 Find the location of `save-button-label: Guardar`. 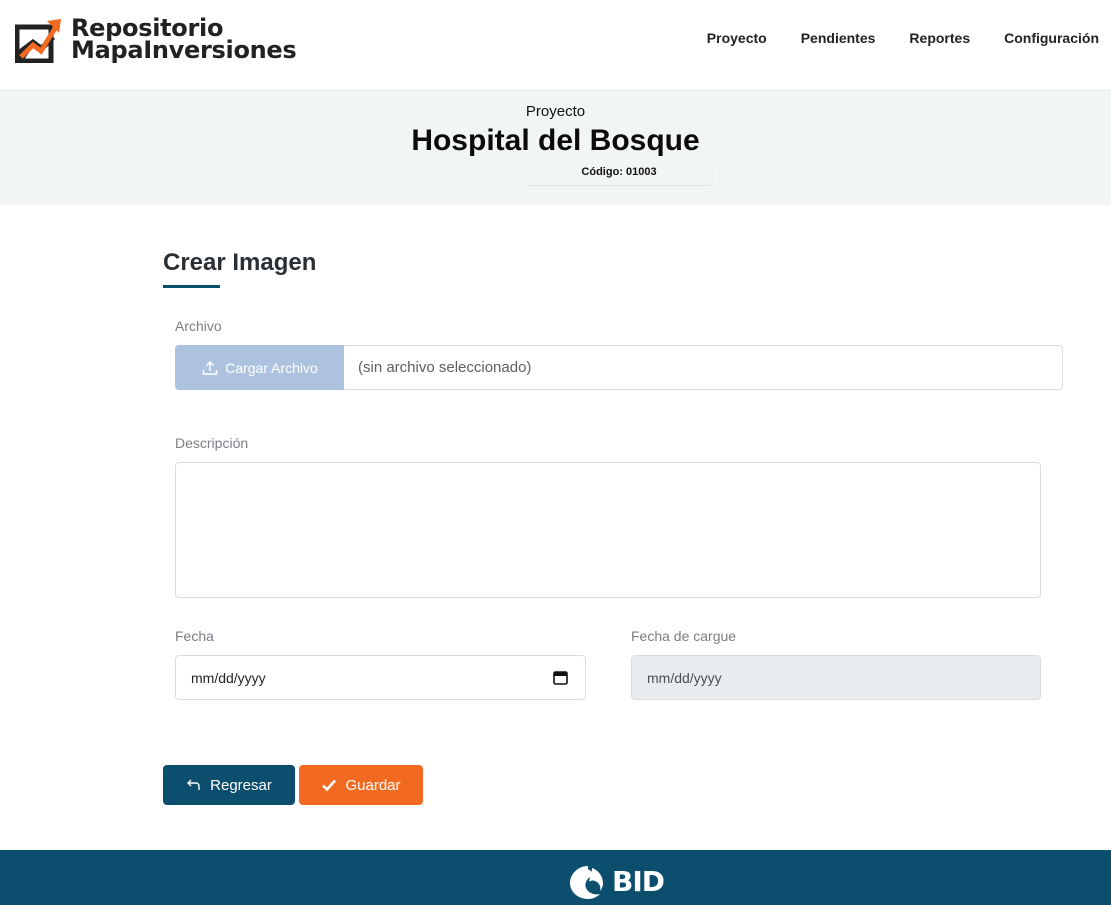

save-button-label: Guardar is located at coordinates (373, 785).